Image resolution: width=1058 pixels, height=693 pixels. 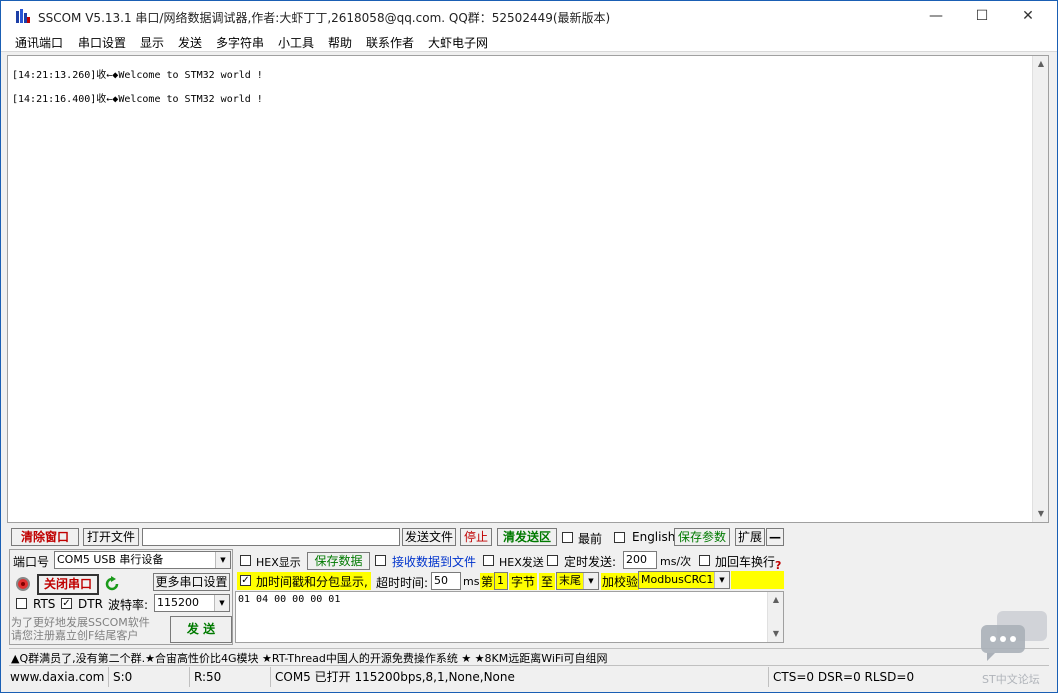 I want to click on status-port-info: COM5 已打开 115200bps,8,1,None,None, so click(x=520, y=677).